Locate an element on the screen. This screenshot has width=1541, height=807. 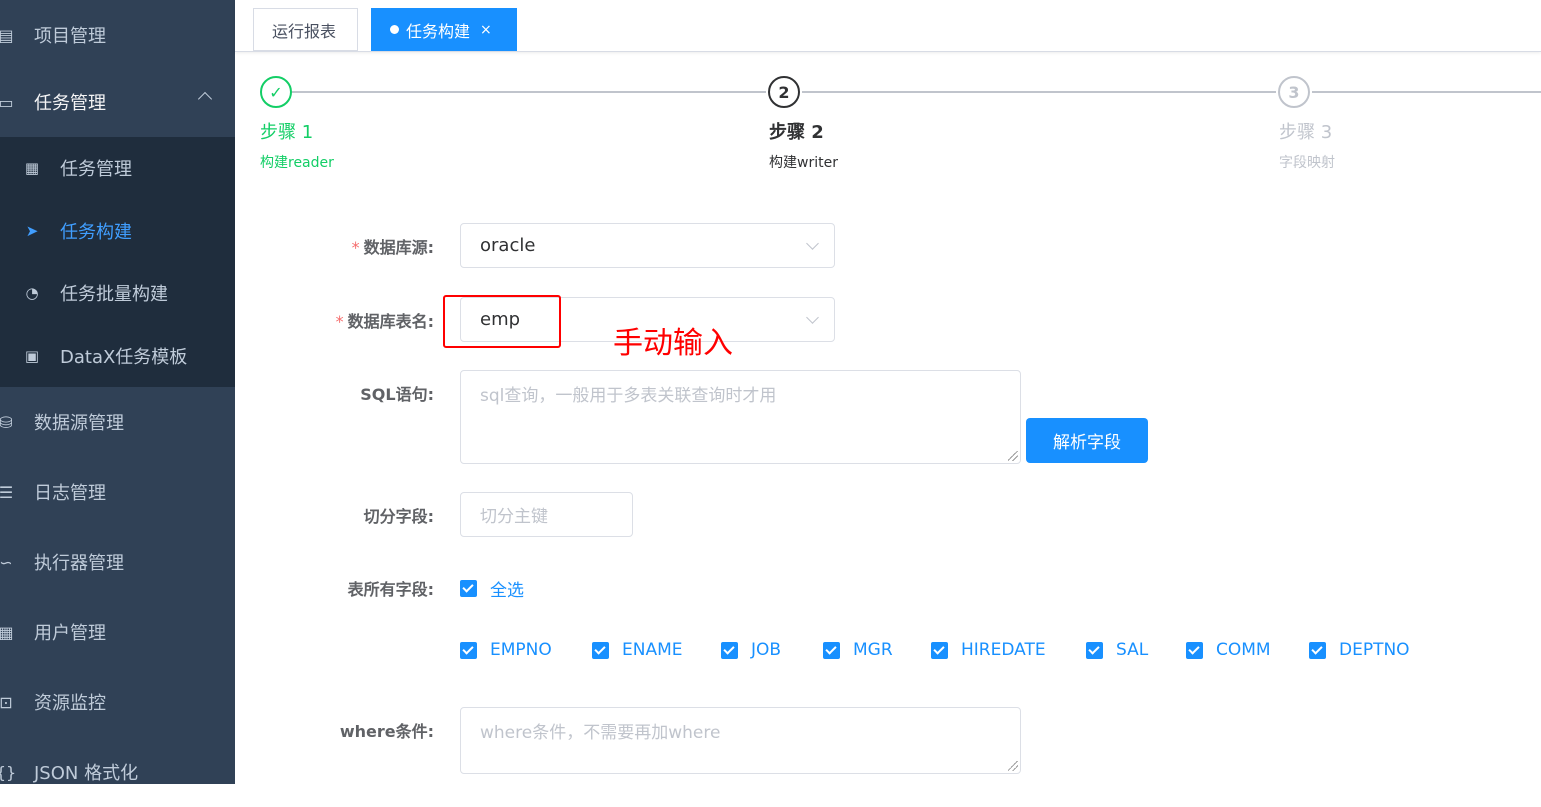
chevron-down-icon is located at coordinates (812, 243).